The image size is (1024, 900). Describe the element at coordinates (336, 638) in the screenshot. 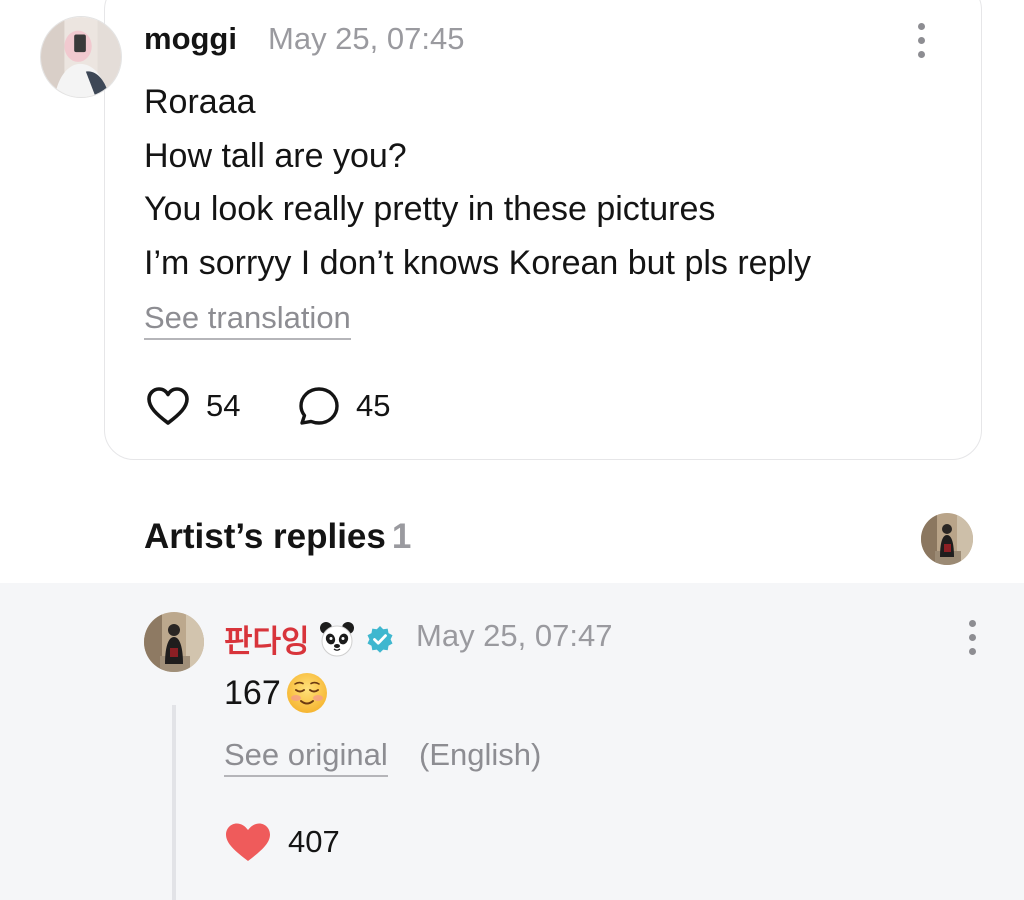

I see `panda-face-icon` at that location.